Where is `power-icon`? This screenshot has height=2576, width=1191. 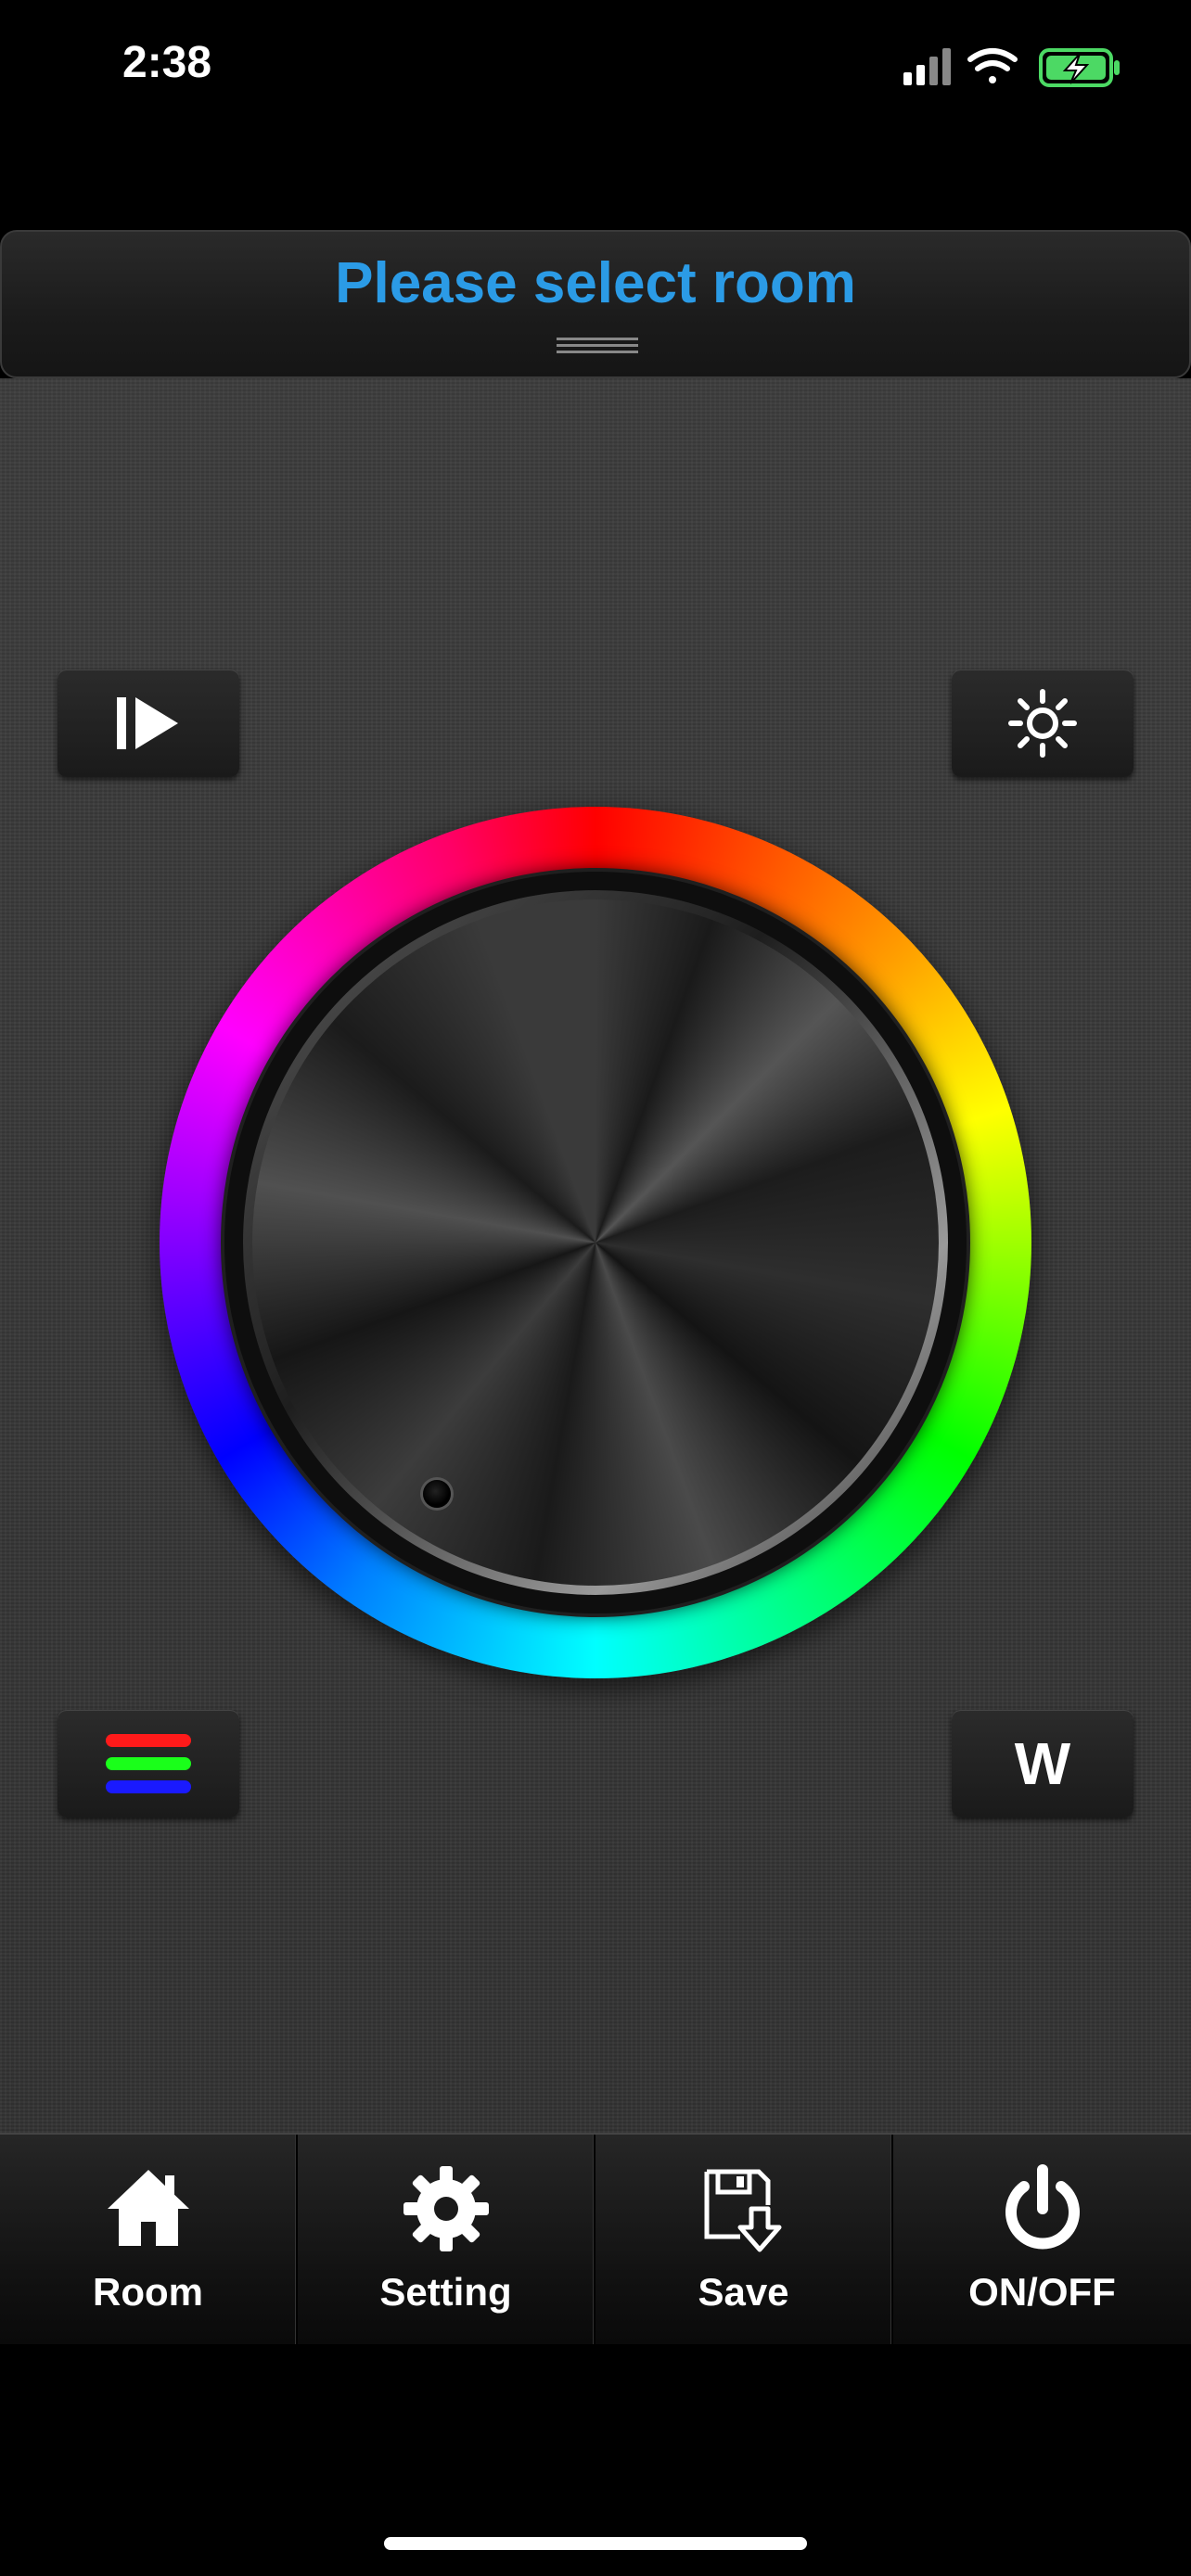
power-icon is located at coordinates (1042, 2207).